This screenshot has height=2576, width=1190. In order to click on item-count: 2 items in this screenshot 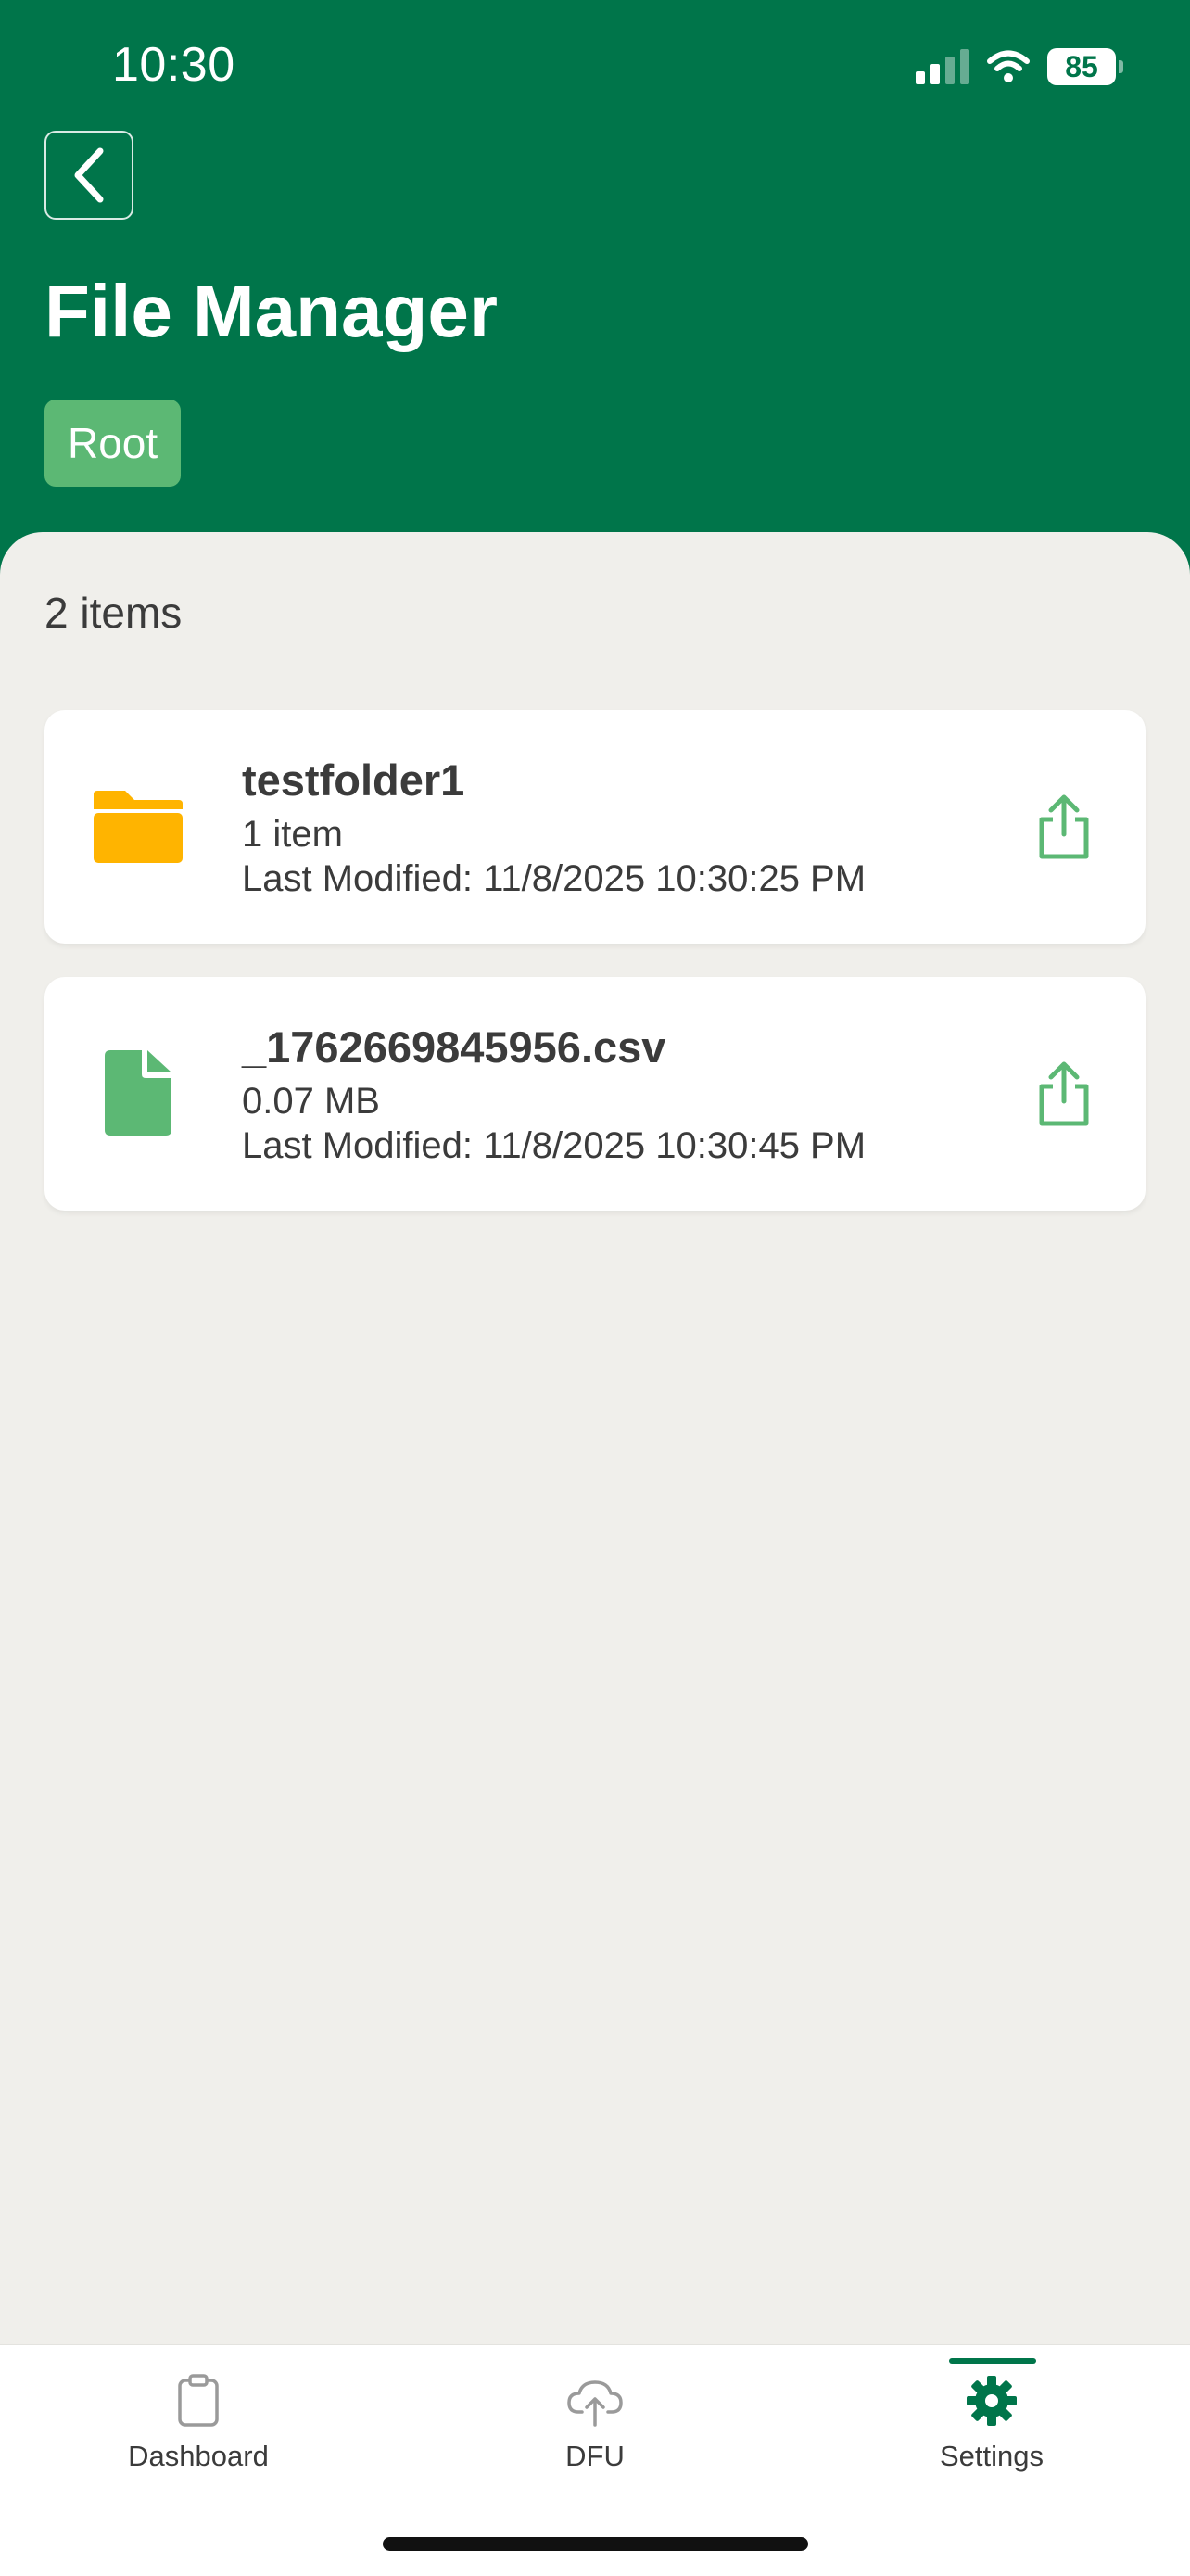, I will do `click(113, 613)`.